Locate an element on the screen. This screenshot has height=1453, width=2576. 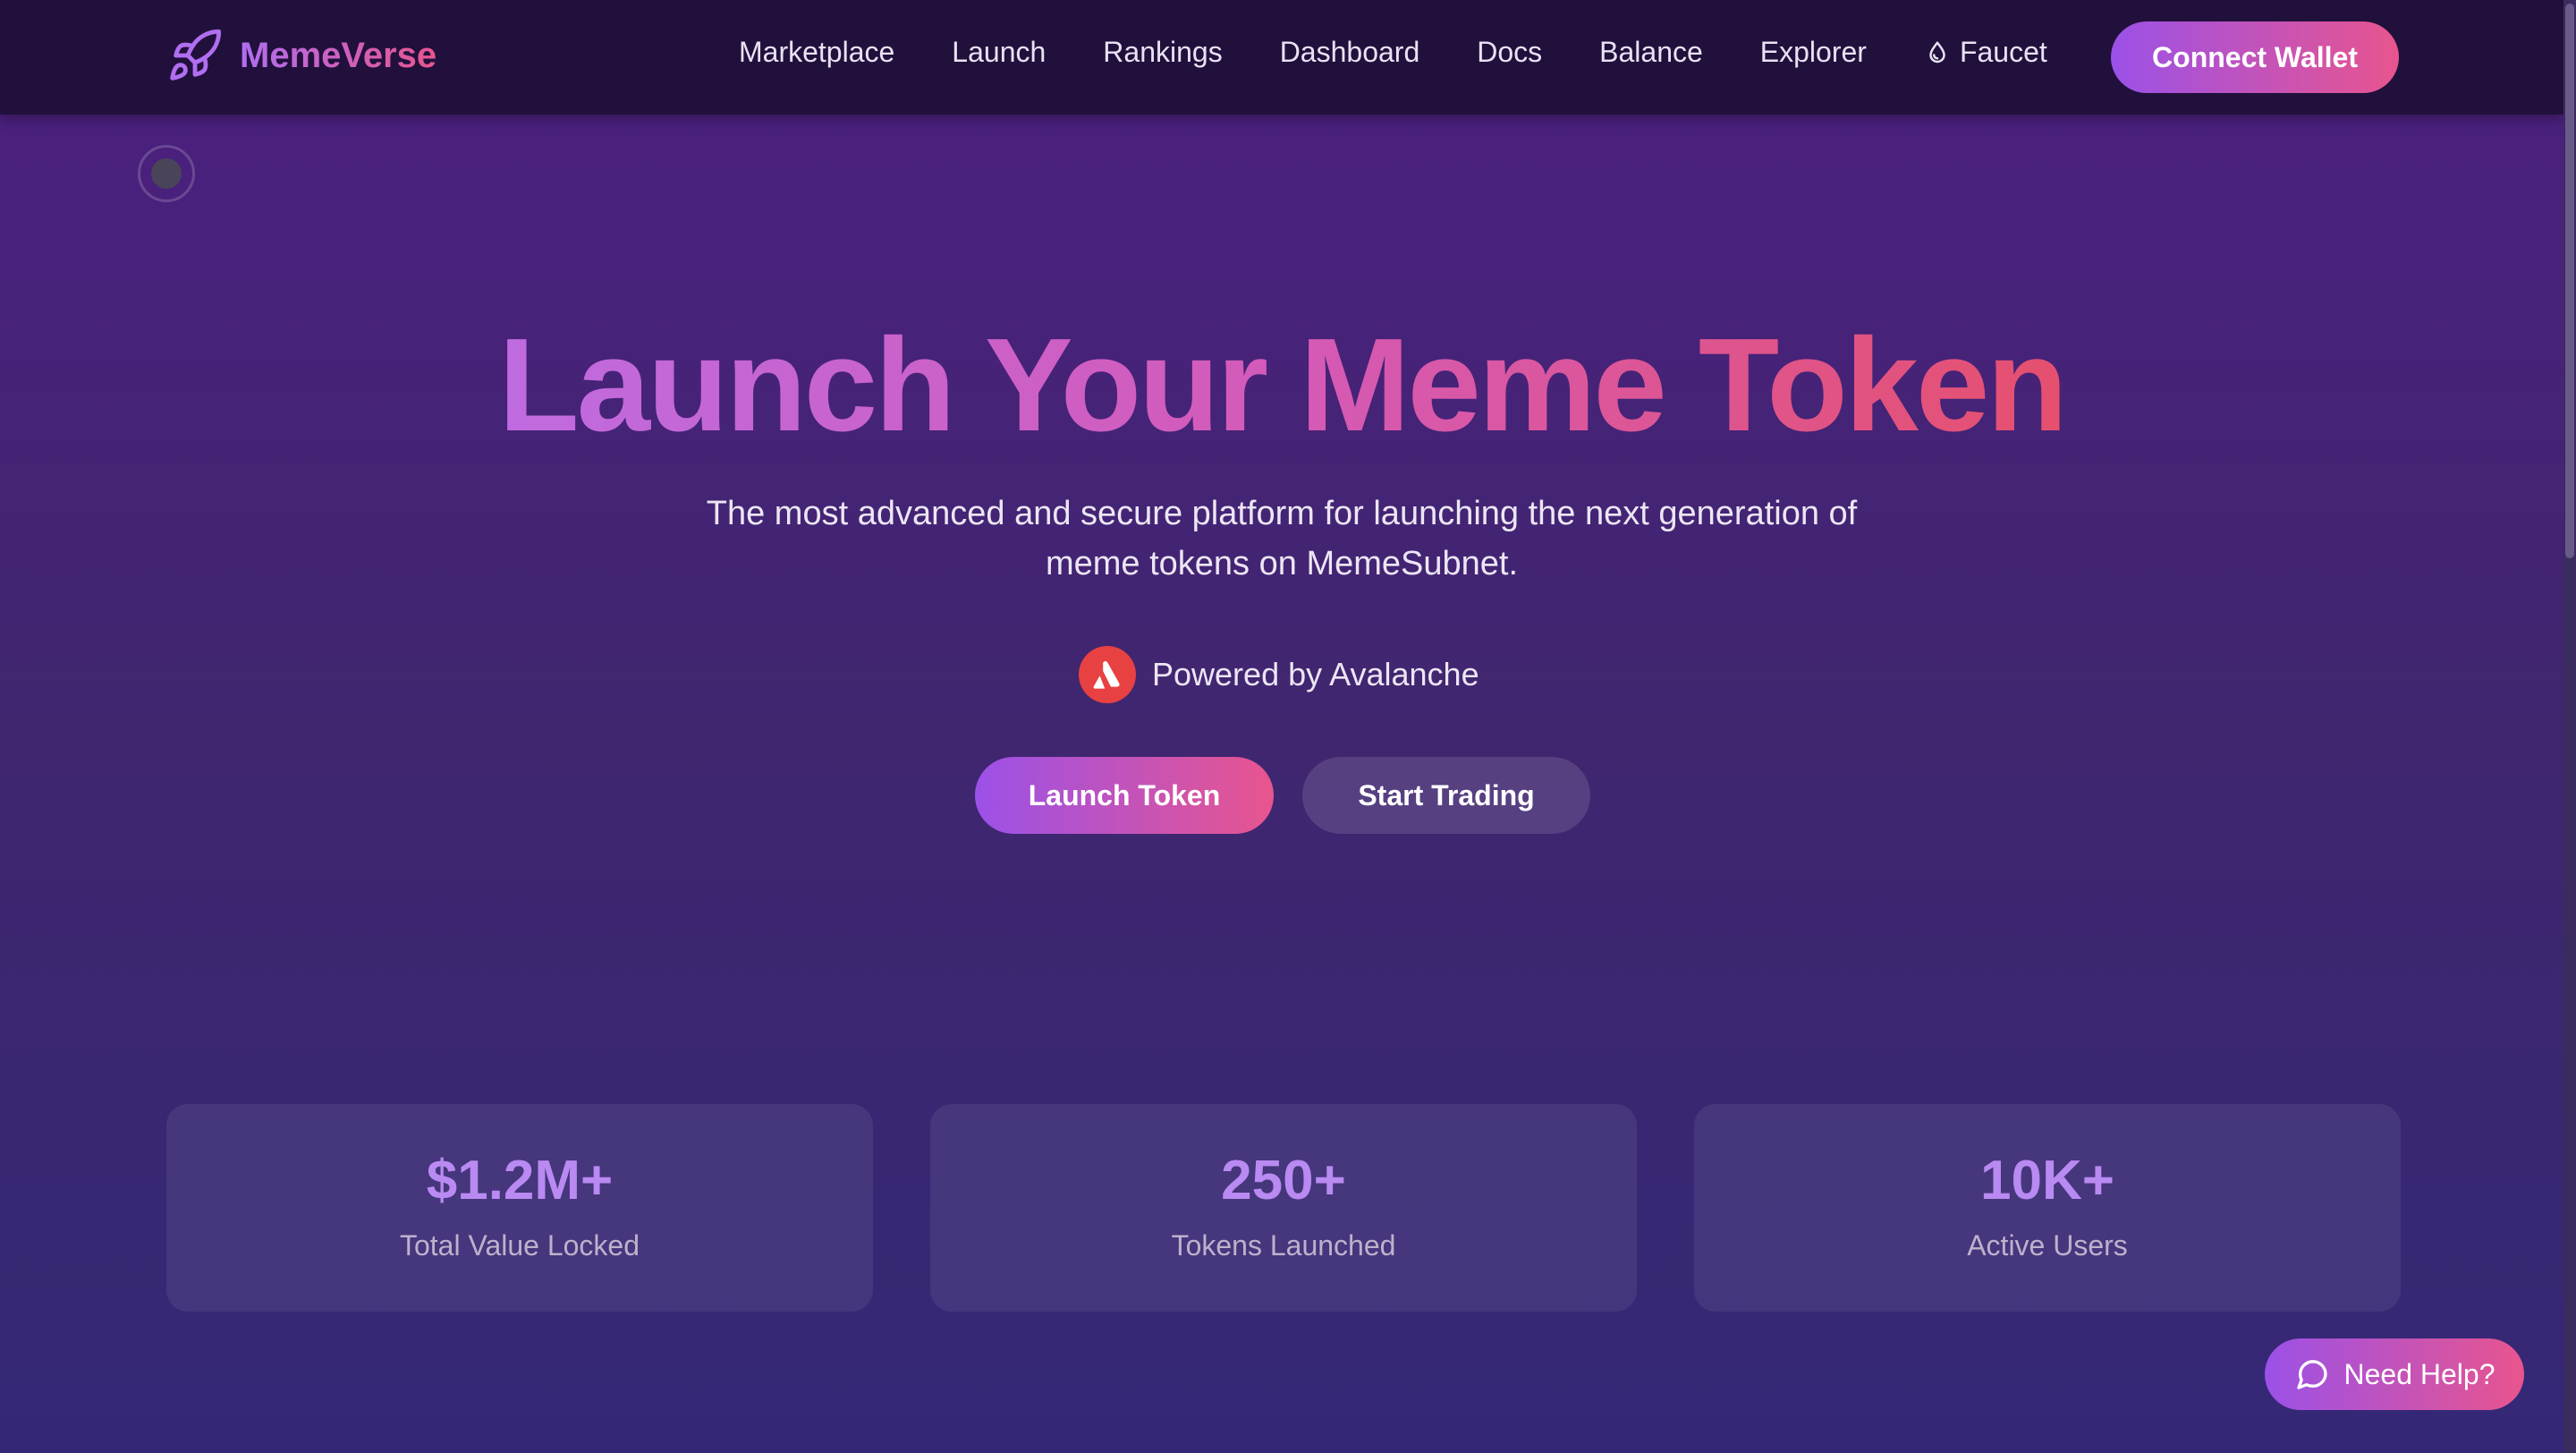
nav-launch: Launch is located at coordinates (999, 52).